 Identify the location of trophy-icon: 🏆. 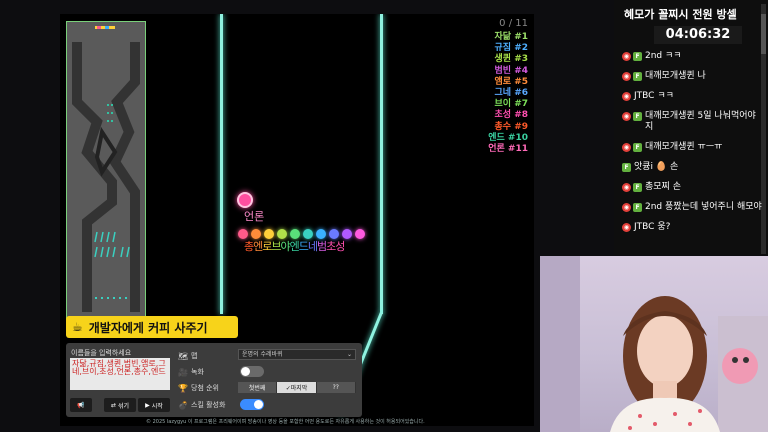
(183, 388).